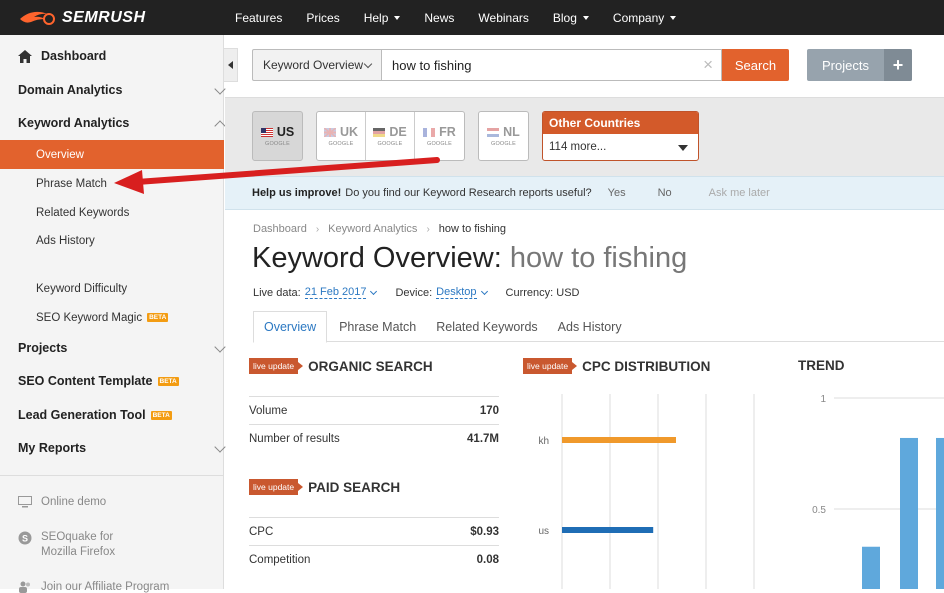 The image size is (944, 593). I want to click on country-code-uk: UK, so click(349, 132).